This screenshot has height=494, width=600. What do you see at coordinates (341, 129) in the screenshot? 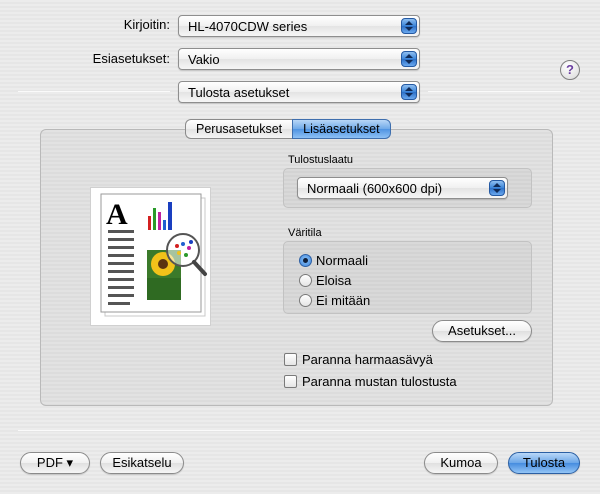
I see `tab-lisaasetukset: Lisäasetukset` at bounding box center [341, 129].